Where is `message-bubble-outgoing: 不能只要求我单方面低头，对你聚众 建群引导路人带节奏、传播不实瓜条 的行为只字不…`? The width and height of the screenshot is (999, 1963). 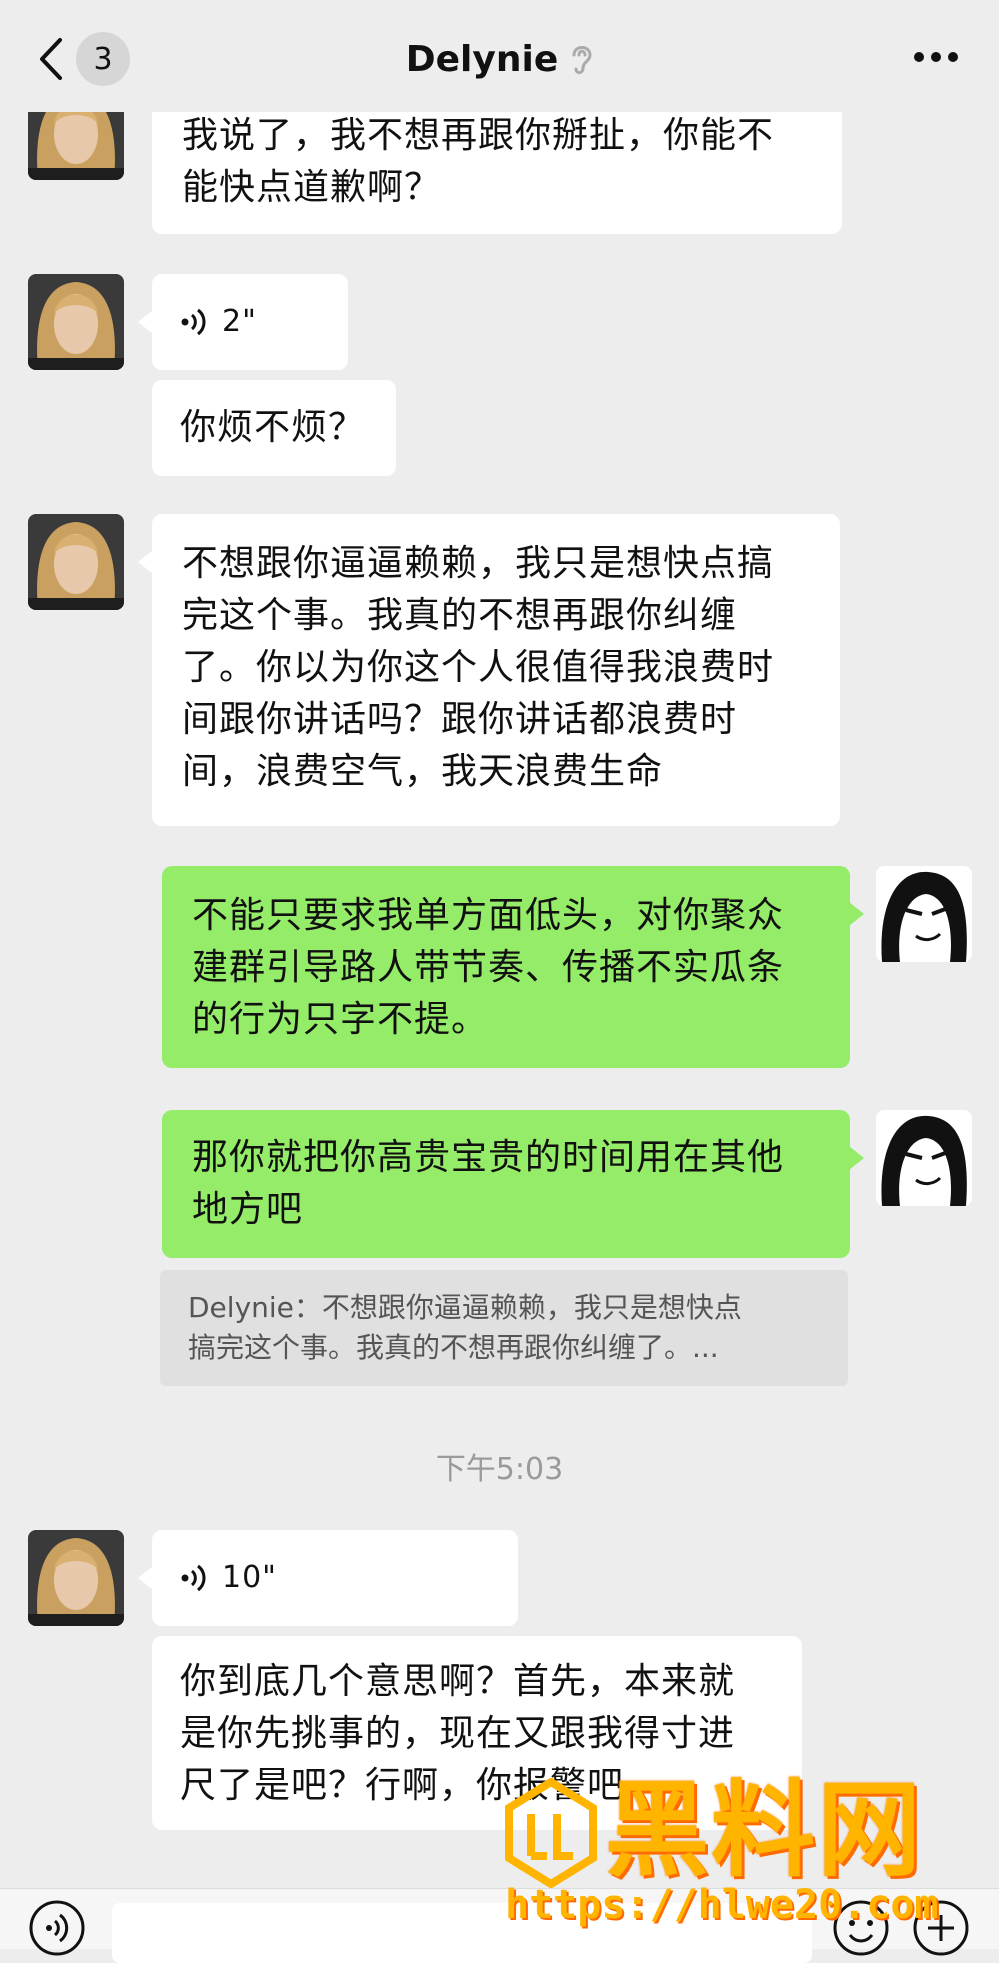
message-bubble-outgoing: 不能只要求我单方面低头，对你聚众 建群引导路人带节奏、传播不实瓜条 的行为只字不… is located at coordinates (513, 967).